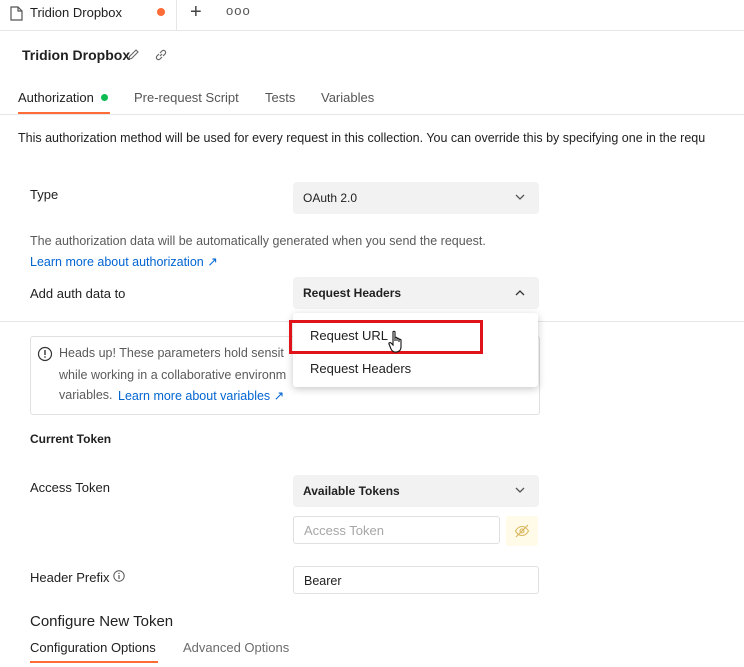 This screenshot has height=667, width=744. Describe the element at coordinates (323, 581) in the screenshot. I see `header-prefix-value: Bearer` at that location.